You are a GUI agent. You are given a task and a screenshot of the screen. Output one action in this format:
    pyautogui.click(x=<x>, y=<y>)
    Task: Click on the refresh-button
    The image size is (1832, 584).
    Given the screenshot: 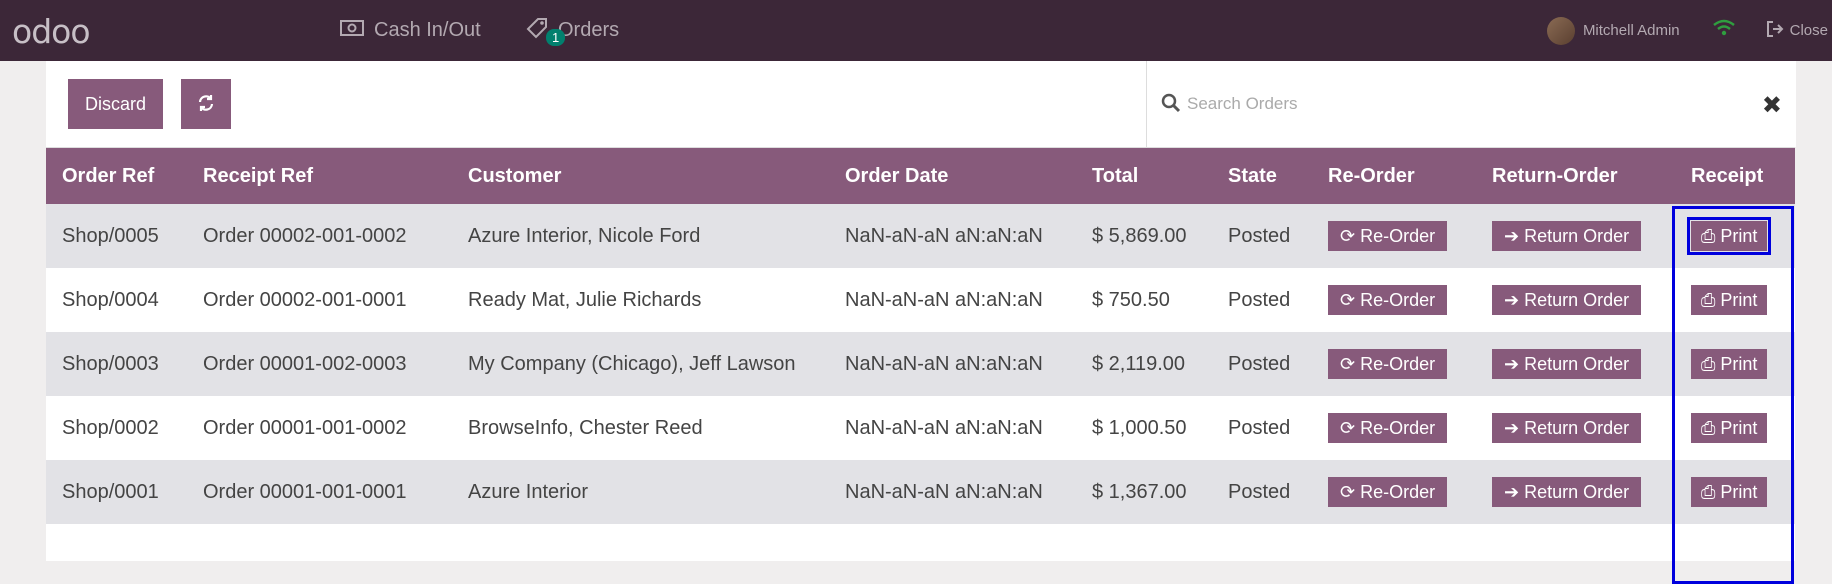 What is the action you would take?
    pyautogui.click(x=206, y=104)
    